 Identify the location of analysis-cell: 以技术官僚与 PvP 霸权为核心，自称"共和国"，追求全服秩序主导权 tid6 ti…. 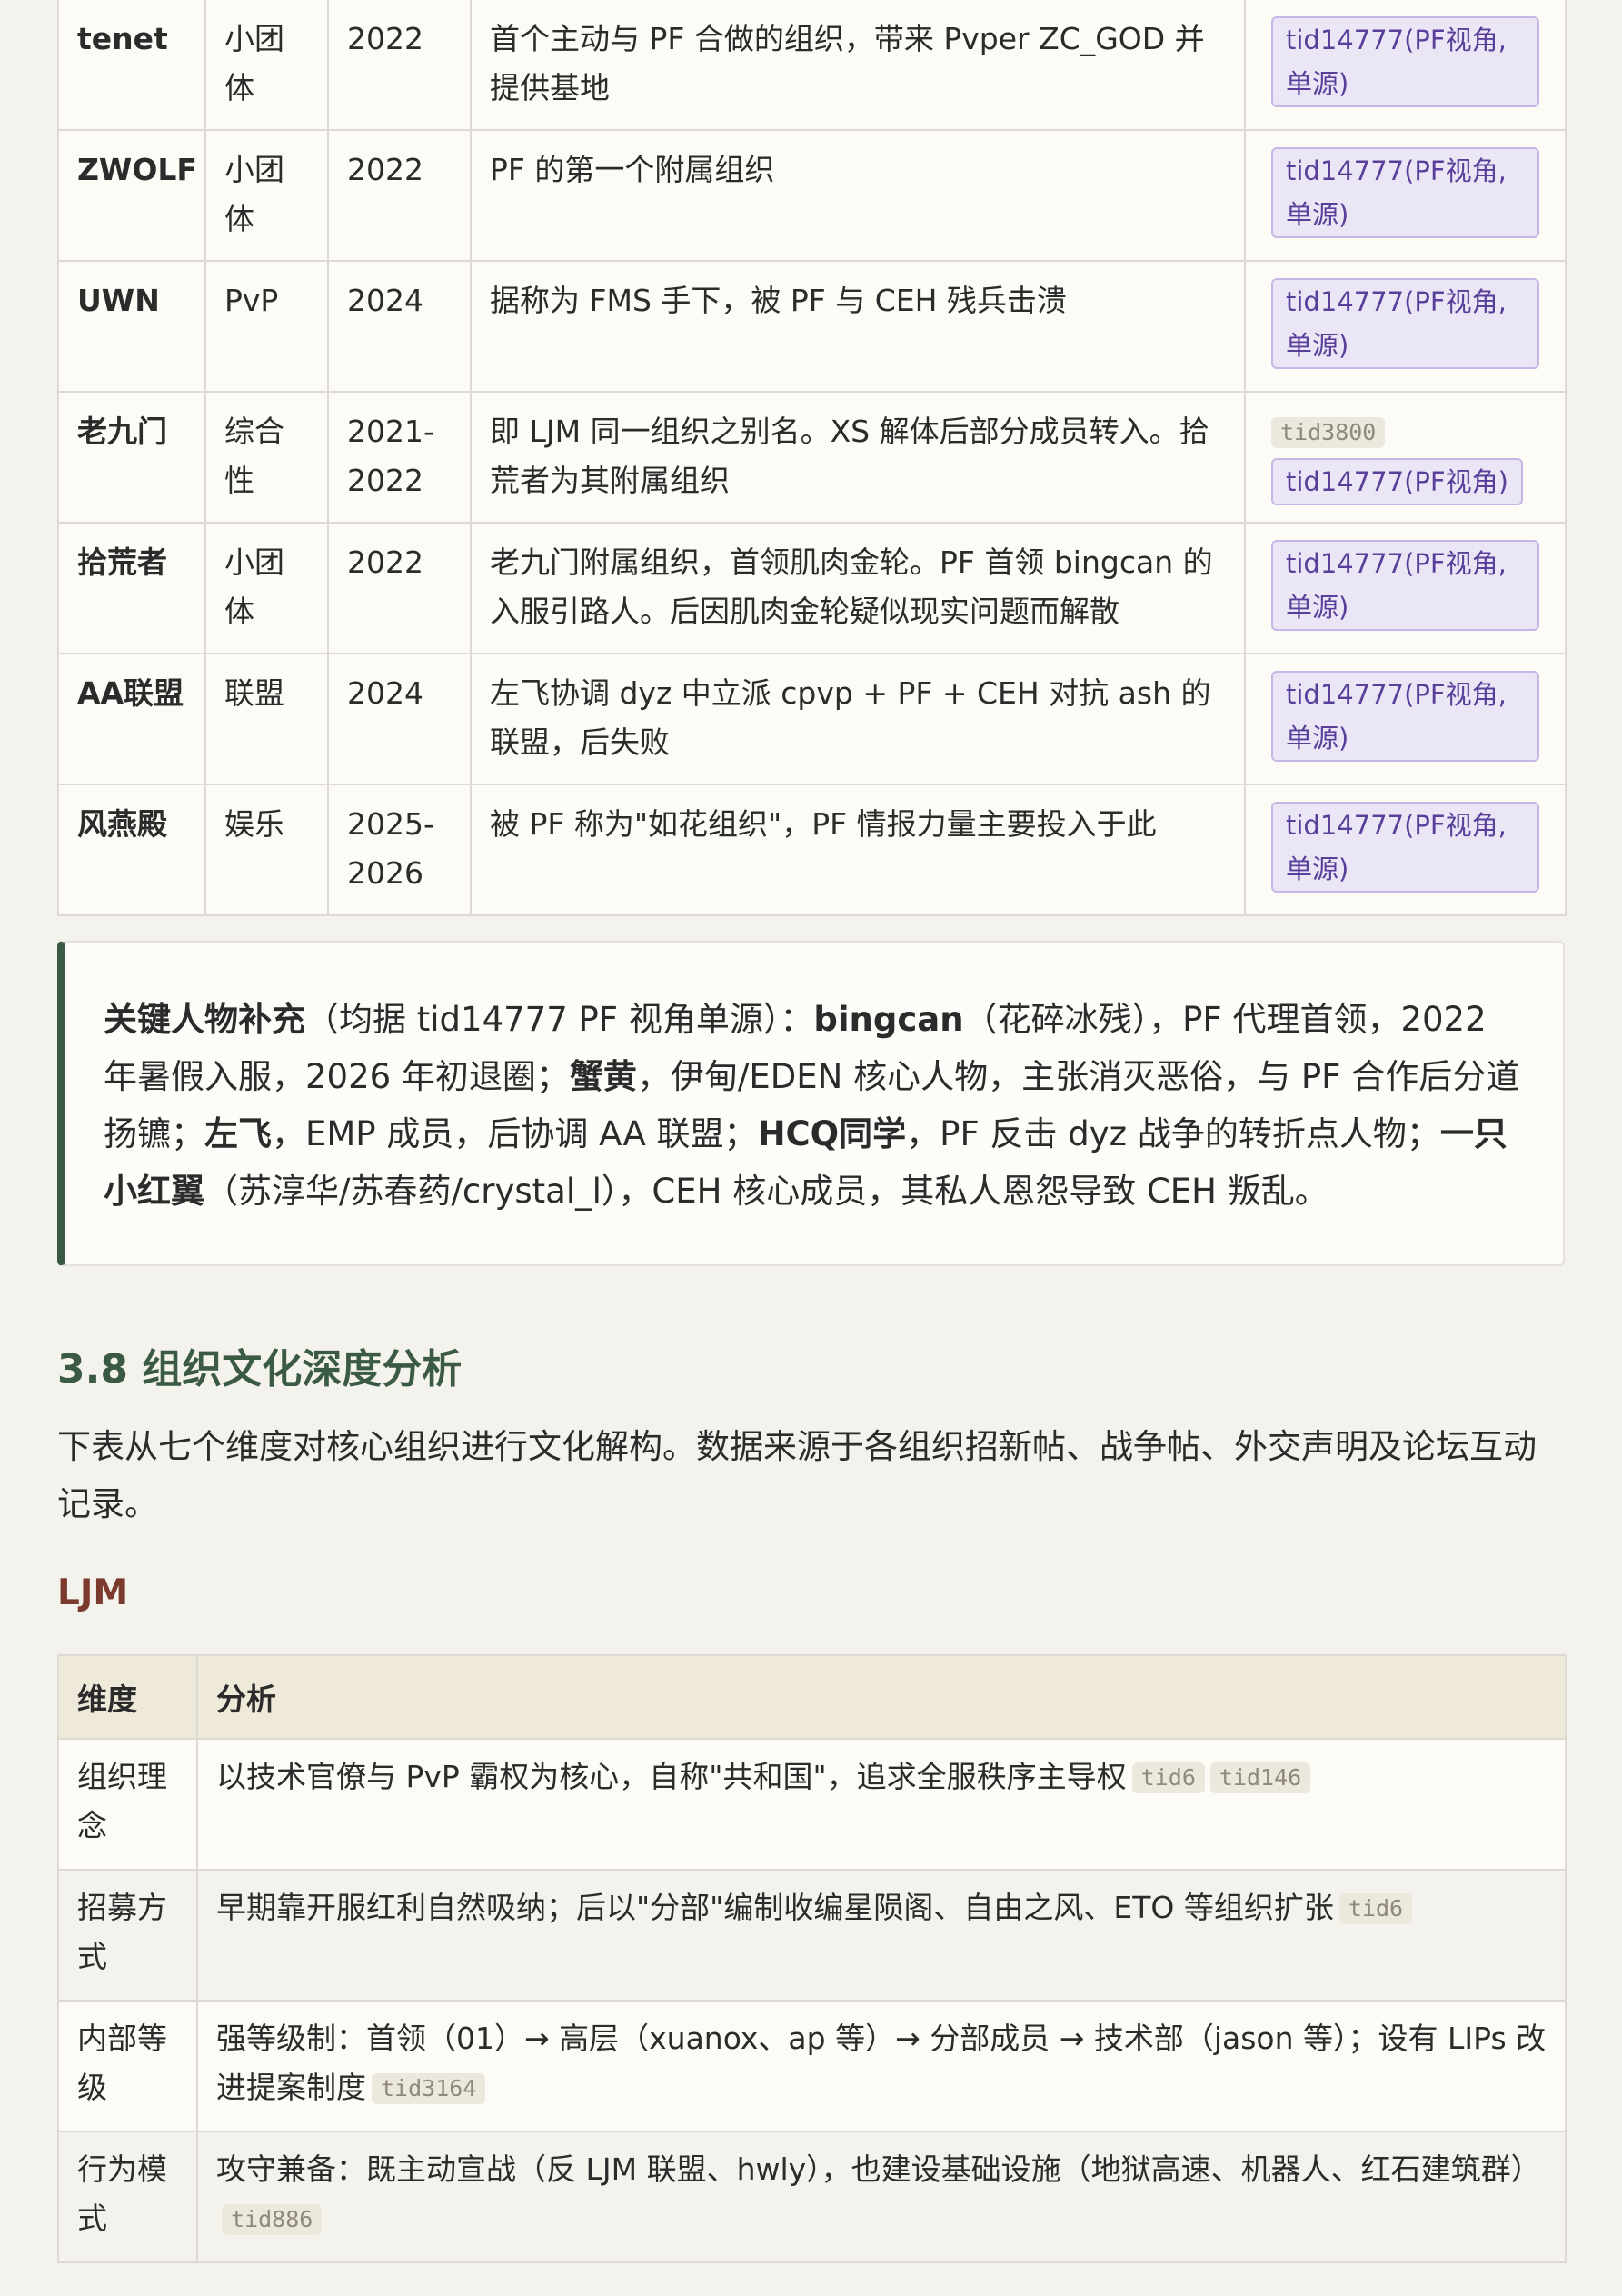
(881, 1804).